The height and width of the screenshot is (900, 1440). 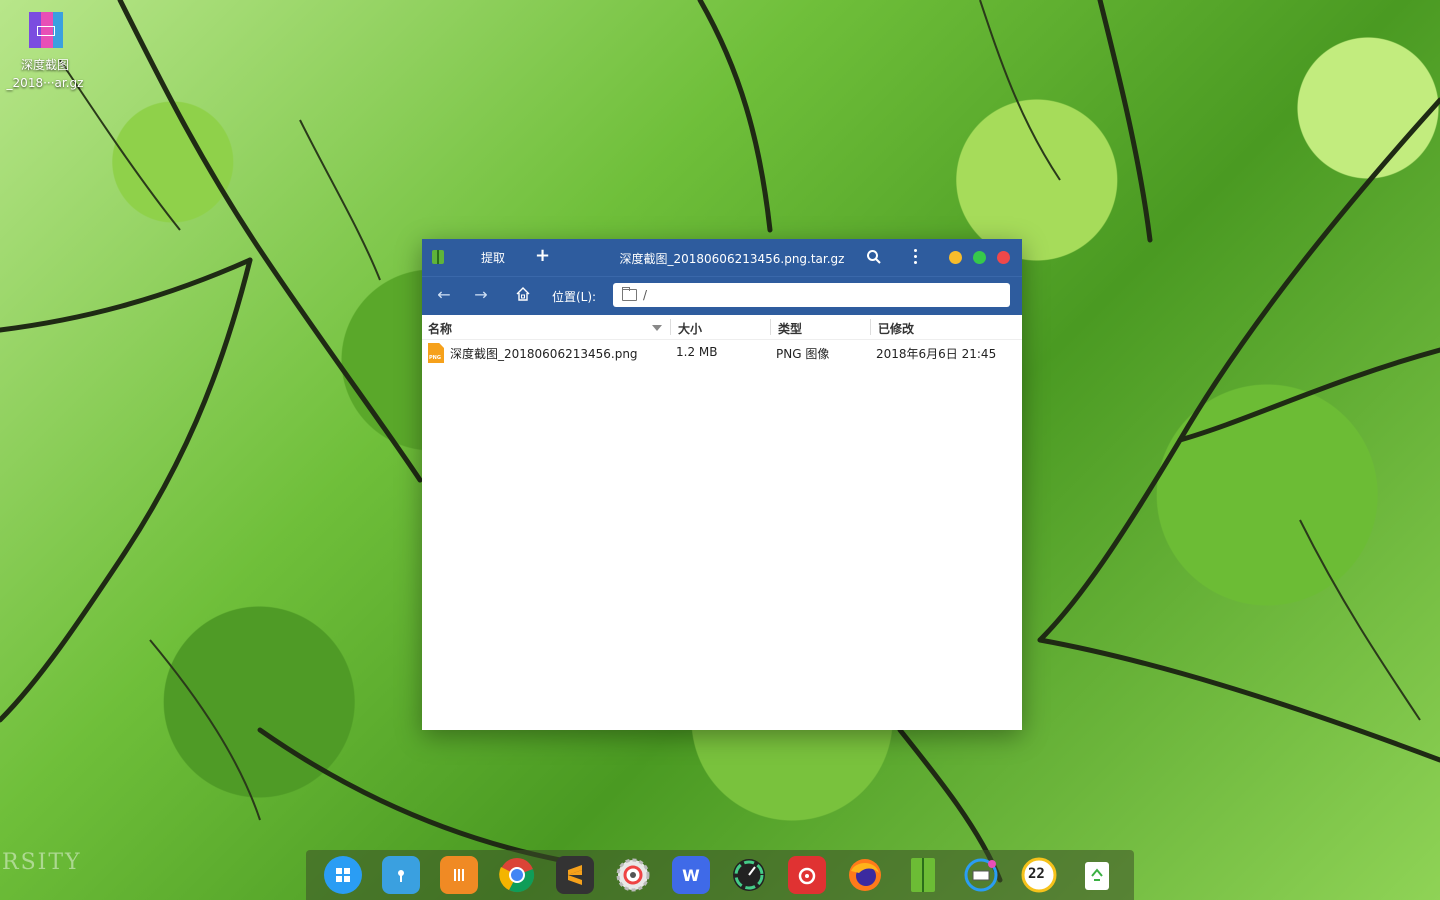 I want to click on firefox-icon, so click(x=865, y=875).